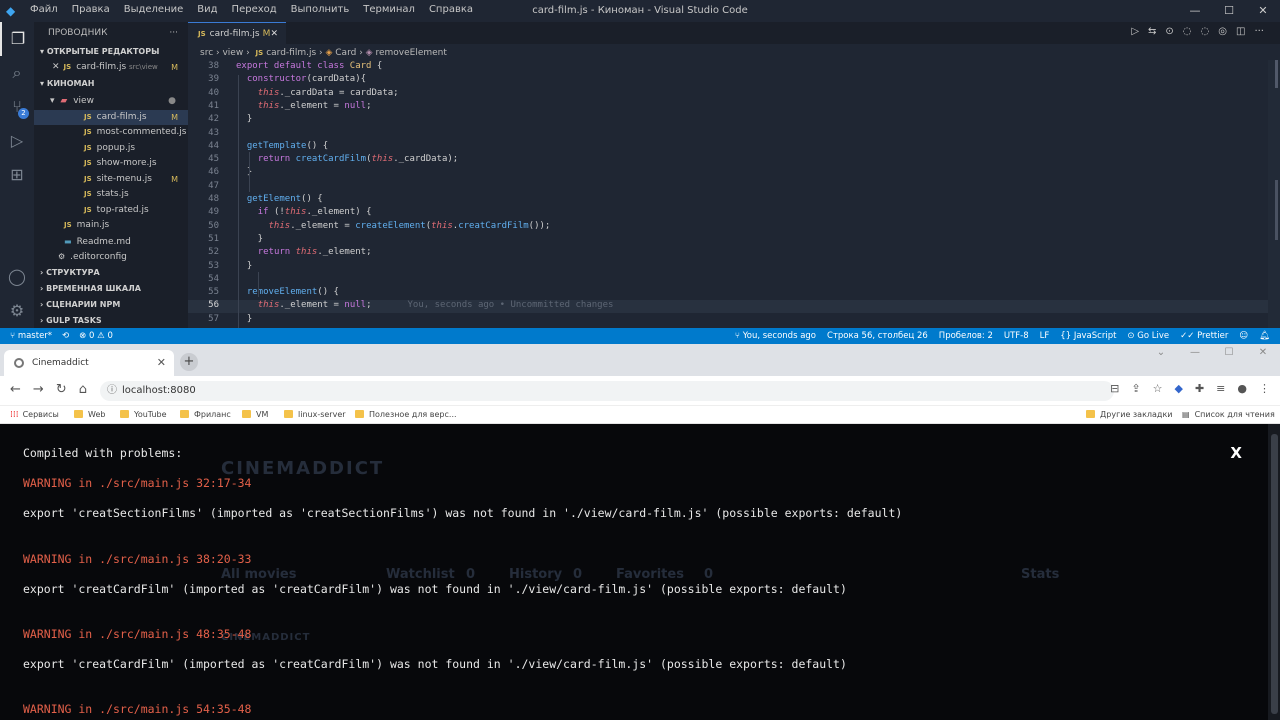 The image size is (1280, 720). I want to click on minimize-icon: —, so click(1195, 353).